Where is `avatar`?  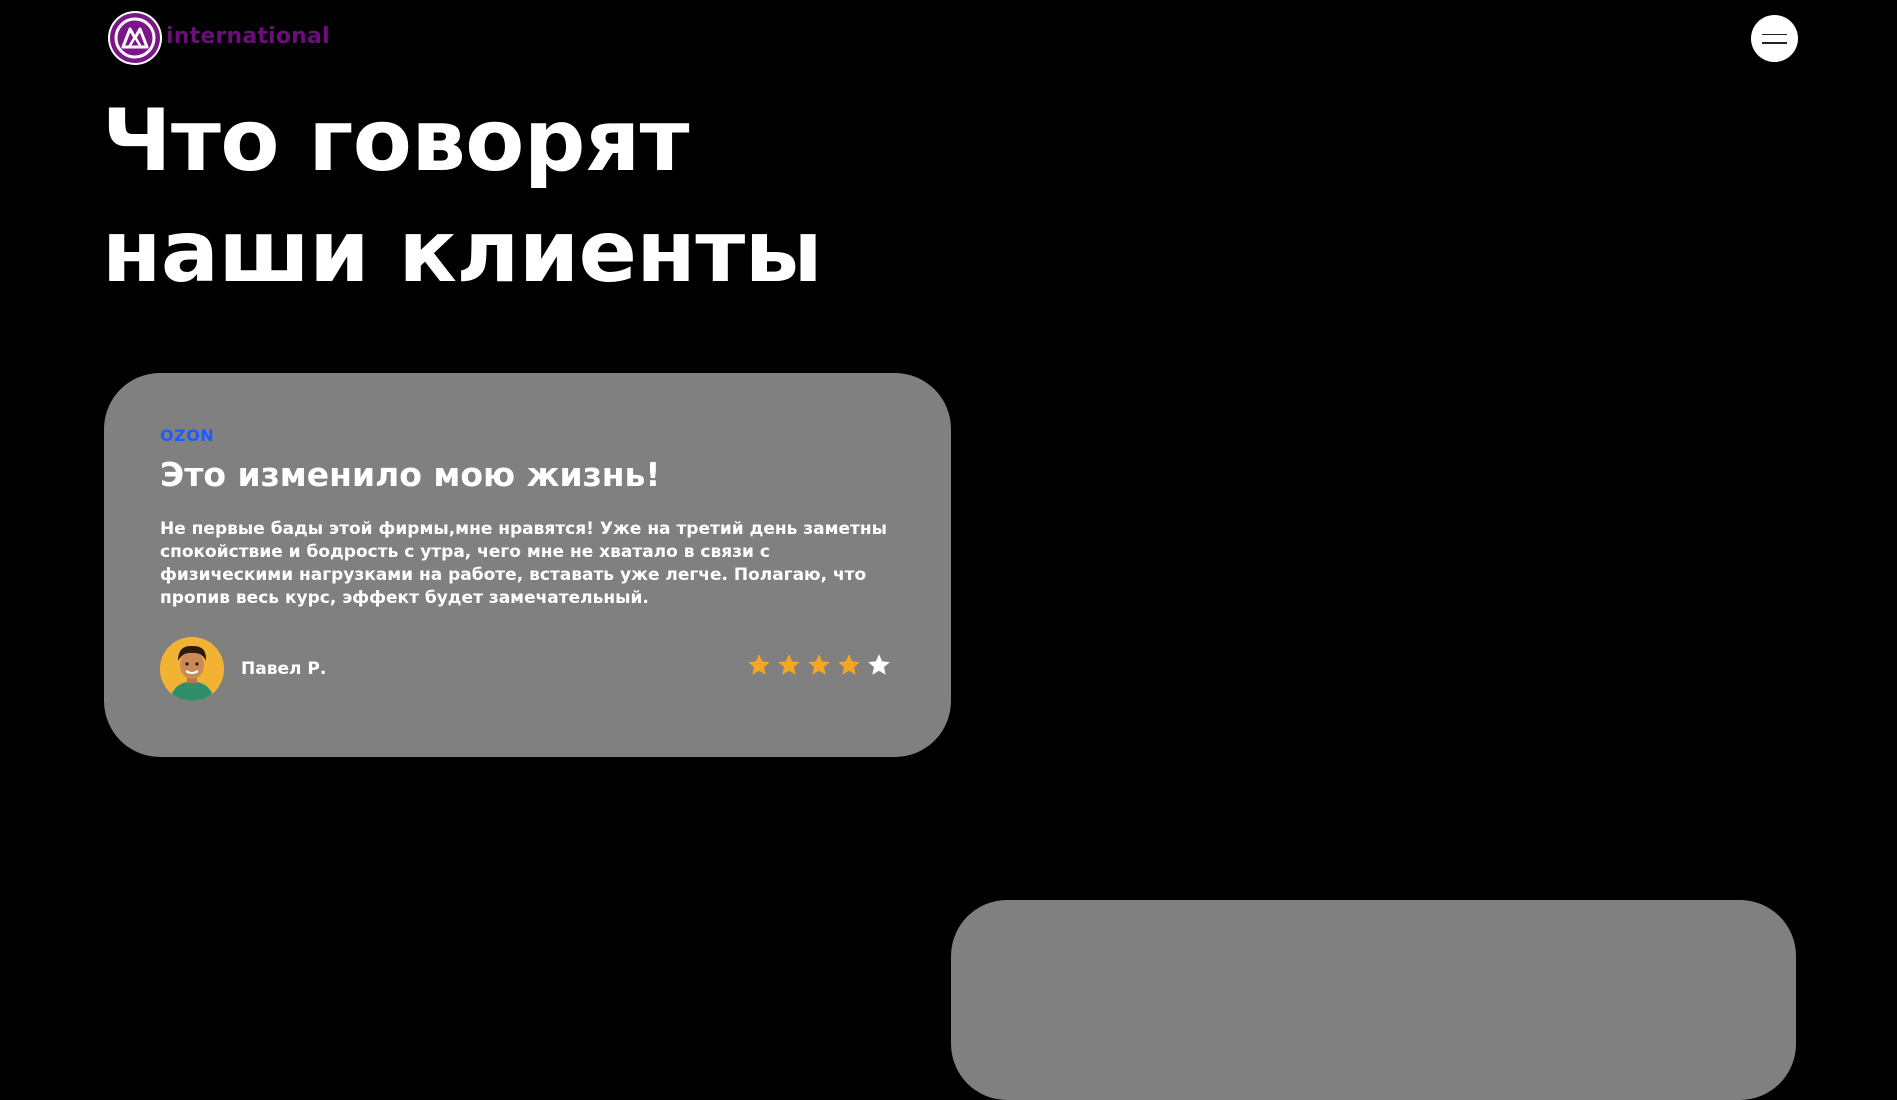
avatar is located at coordinates (192, 669).